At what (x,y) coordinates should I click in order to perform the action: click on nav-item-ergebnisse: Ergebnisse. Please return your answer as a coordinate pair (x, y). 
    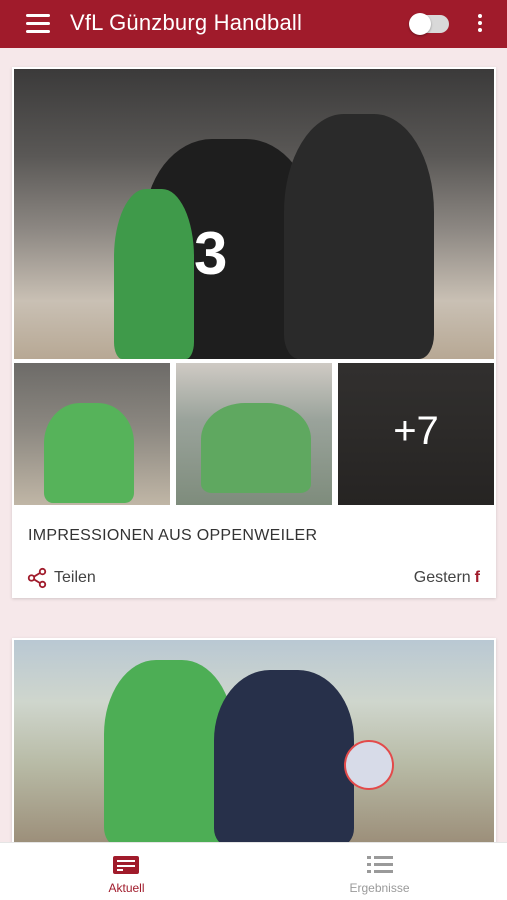
    Looking at the image, I should click on (379, 871).